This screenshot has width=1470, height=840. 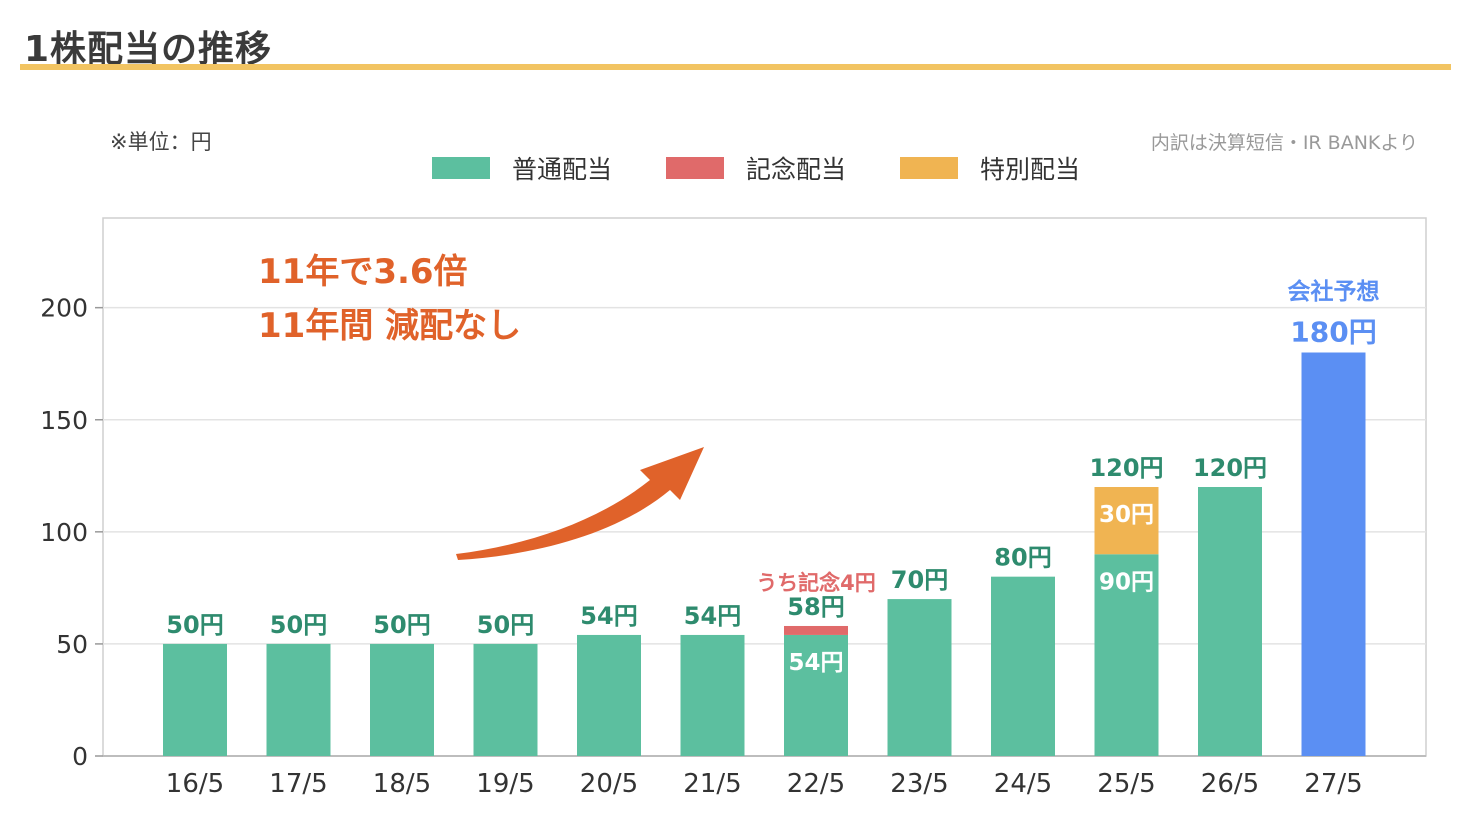 What do you see at coordinates (919, 580) in the screenshot?
I see `bar-total-label: 70円` at bounding box center [919, 580].